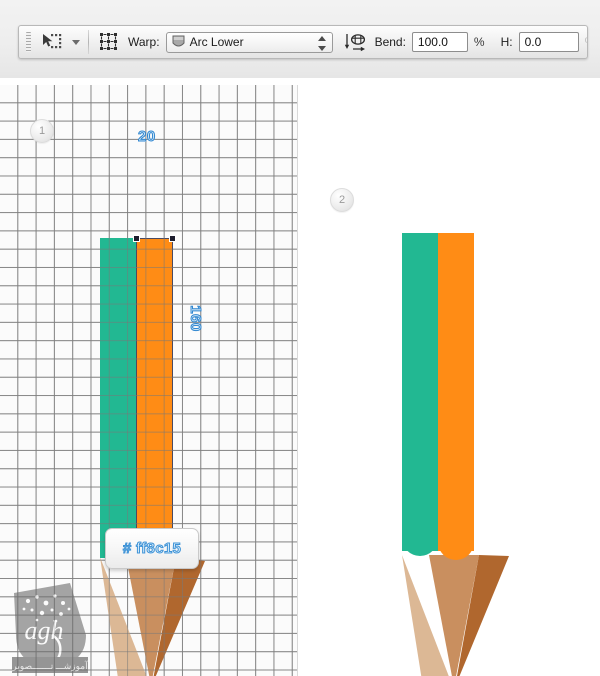  I want to click on bend-label: Bend:, so click(390, 42).